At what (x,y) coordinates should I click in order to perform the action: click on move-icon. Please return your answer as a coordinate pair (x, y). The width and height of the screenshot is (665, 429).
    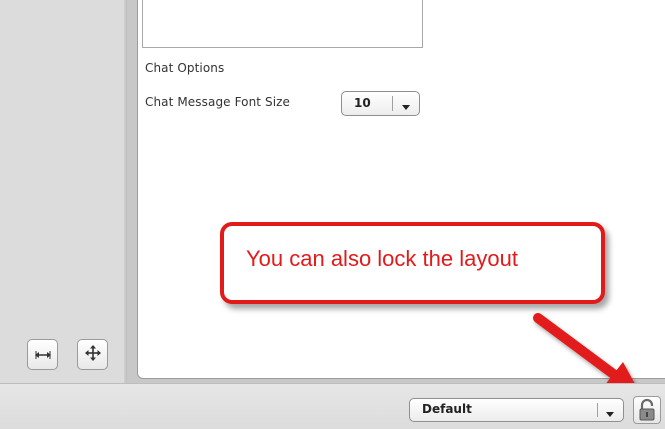
    Looking at the image, I should click on (92, 354).